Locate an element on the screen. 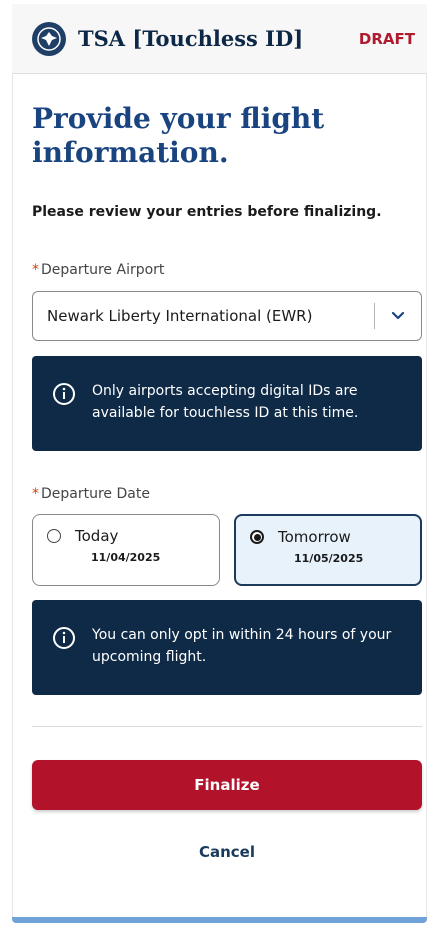 The image size is (431, 927). app-header: TSA [Touchless ID] DRAFT is located at coordinates (219, 39).